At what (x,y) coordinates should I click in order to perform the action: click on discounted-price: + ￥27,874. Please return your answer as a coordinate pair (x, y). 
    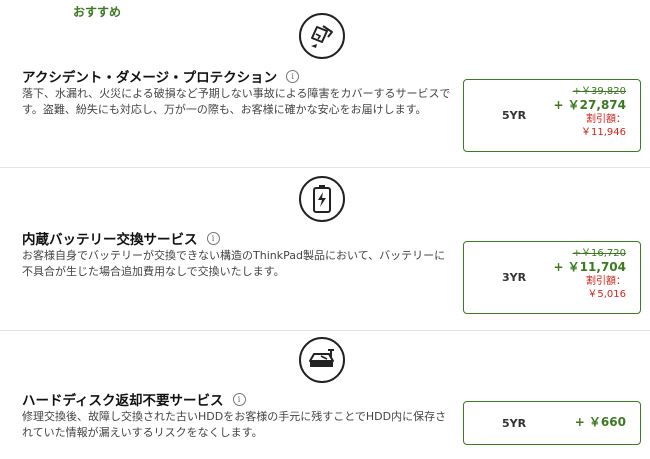
    Looking at the image, I should click on (589, 105).